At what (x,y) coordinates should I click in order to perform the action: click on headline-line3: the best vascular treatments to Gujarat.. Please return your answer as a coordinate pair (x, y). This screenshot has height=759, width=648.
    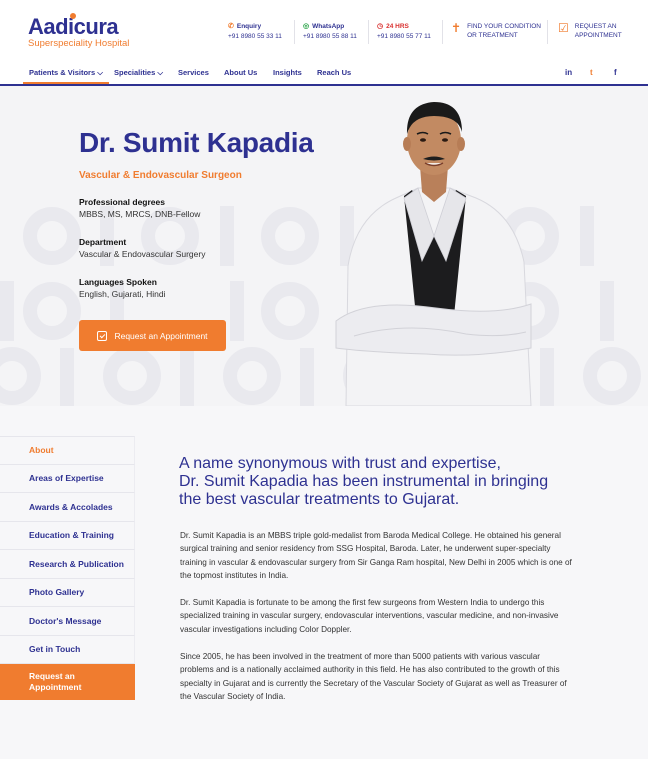
    Looking at the image, I should click on (319, 499).